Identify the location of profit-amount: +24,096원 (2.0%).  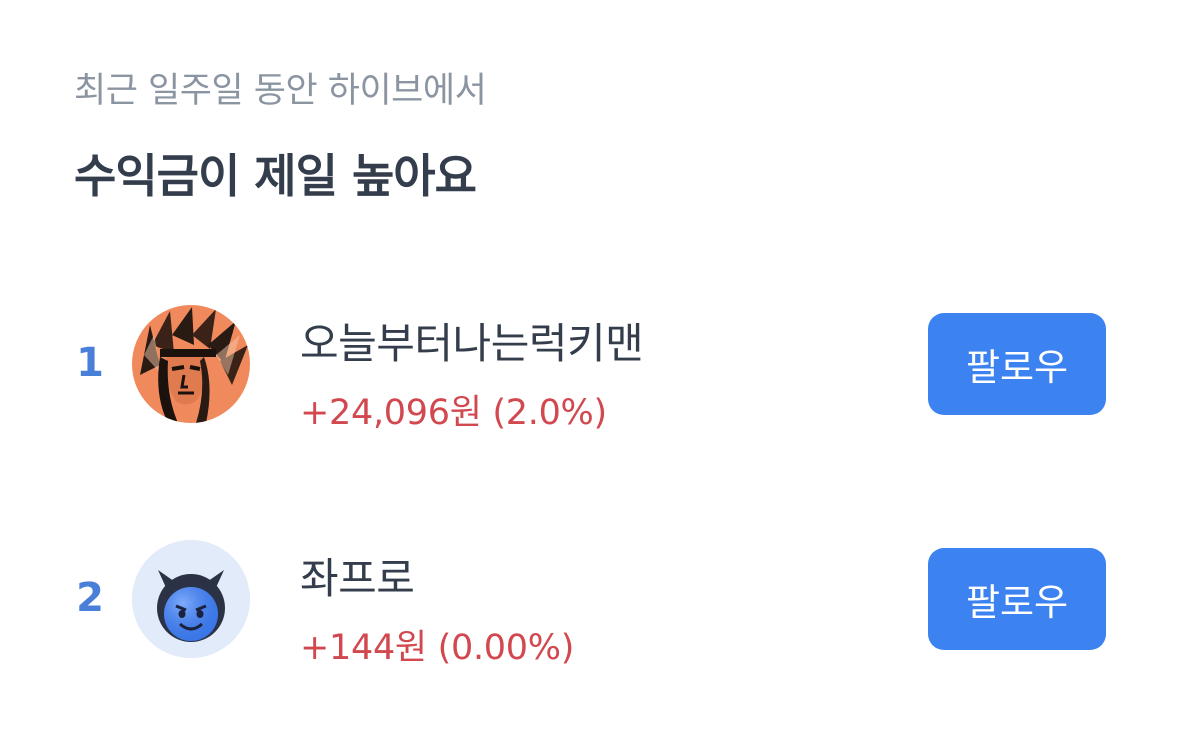
(453, 413).